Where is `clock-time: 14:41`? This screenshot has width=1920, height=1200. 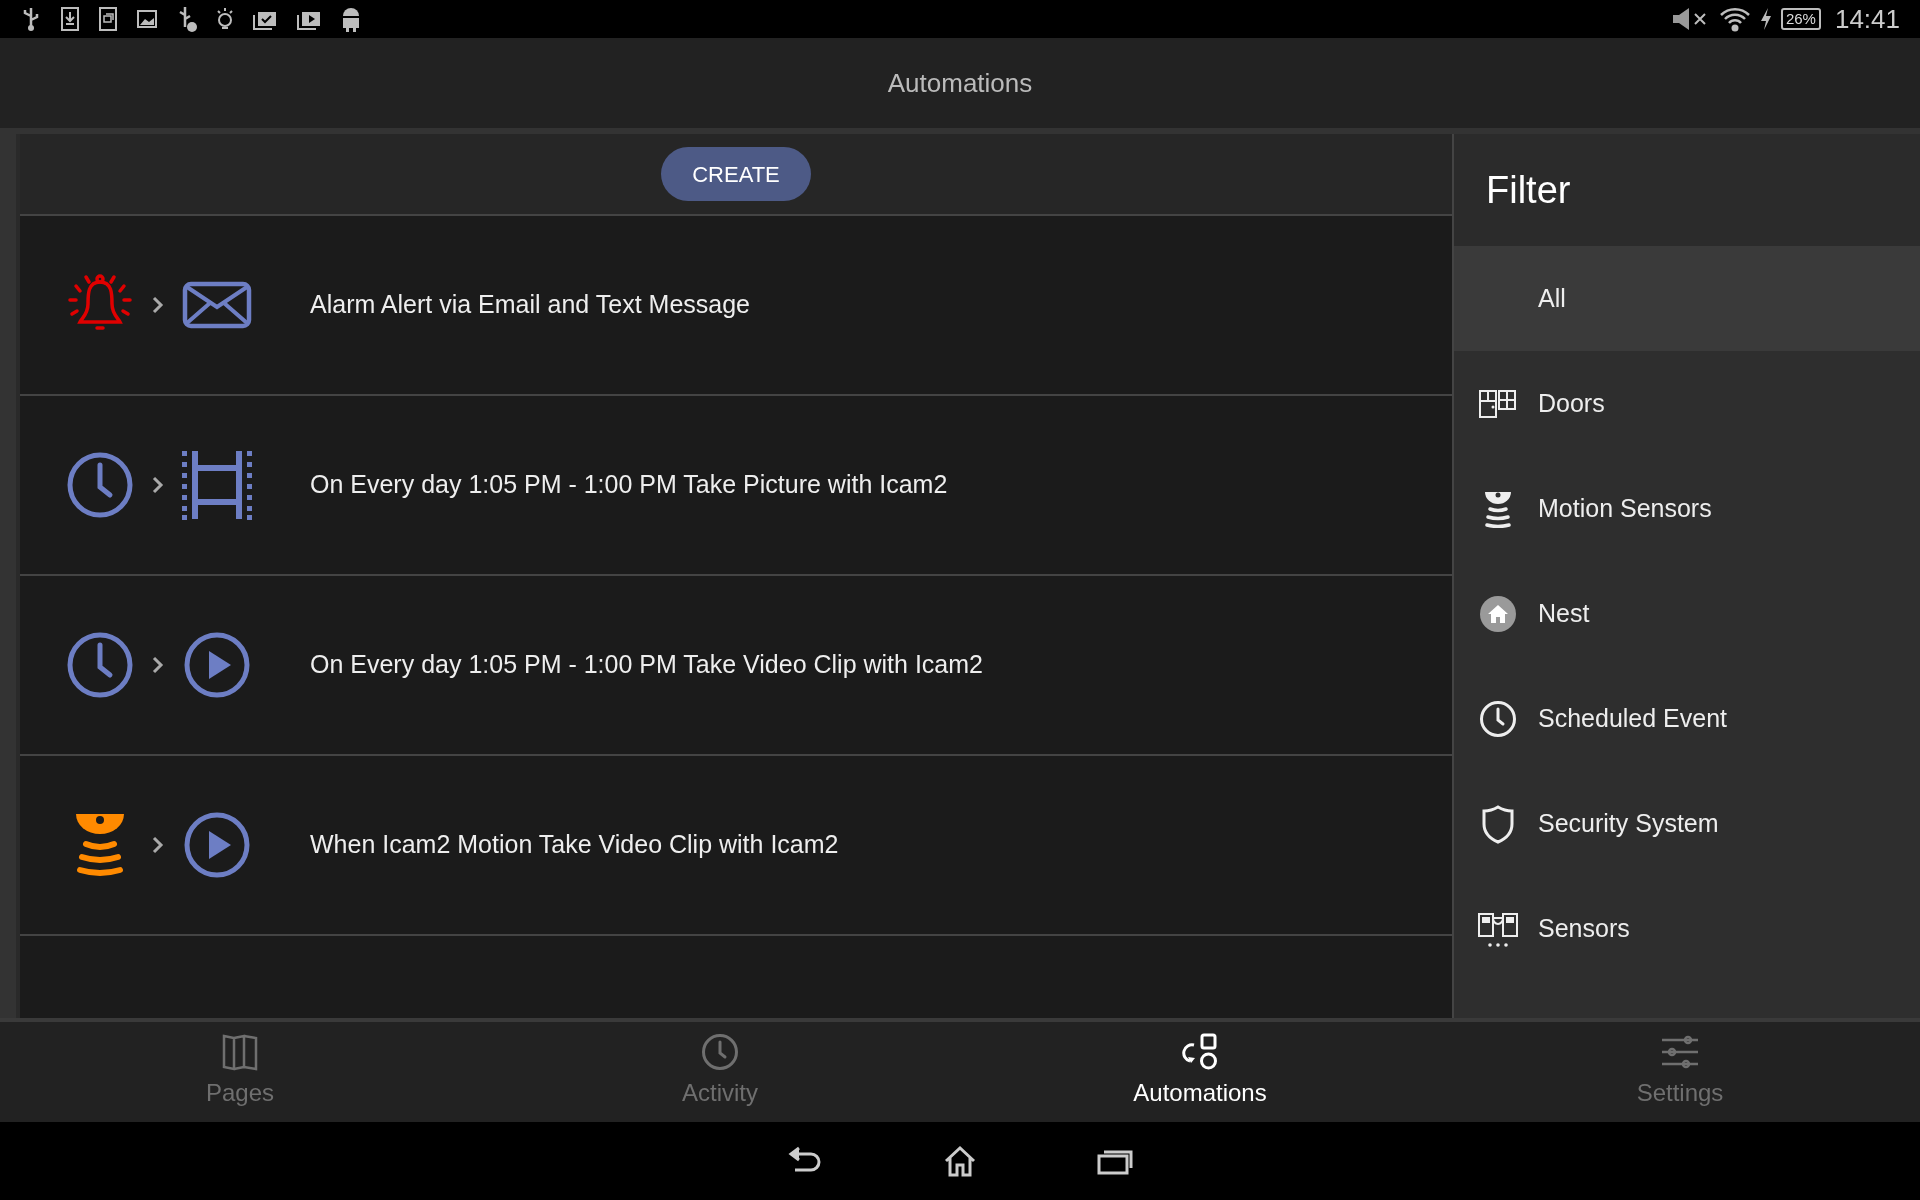 clock-time: 14:41 is located at coordinates (1867, 19).